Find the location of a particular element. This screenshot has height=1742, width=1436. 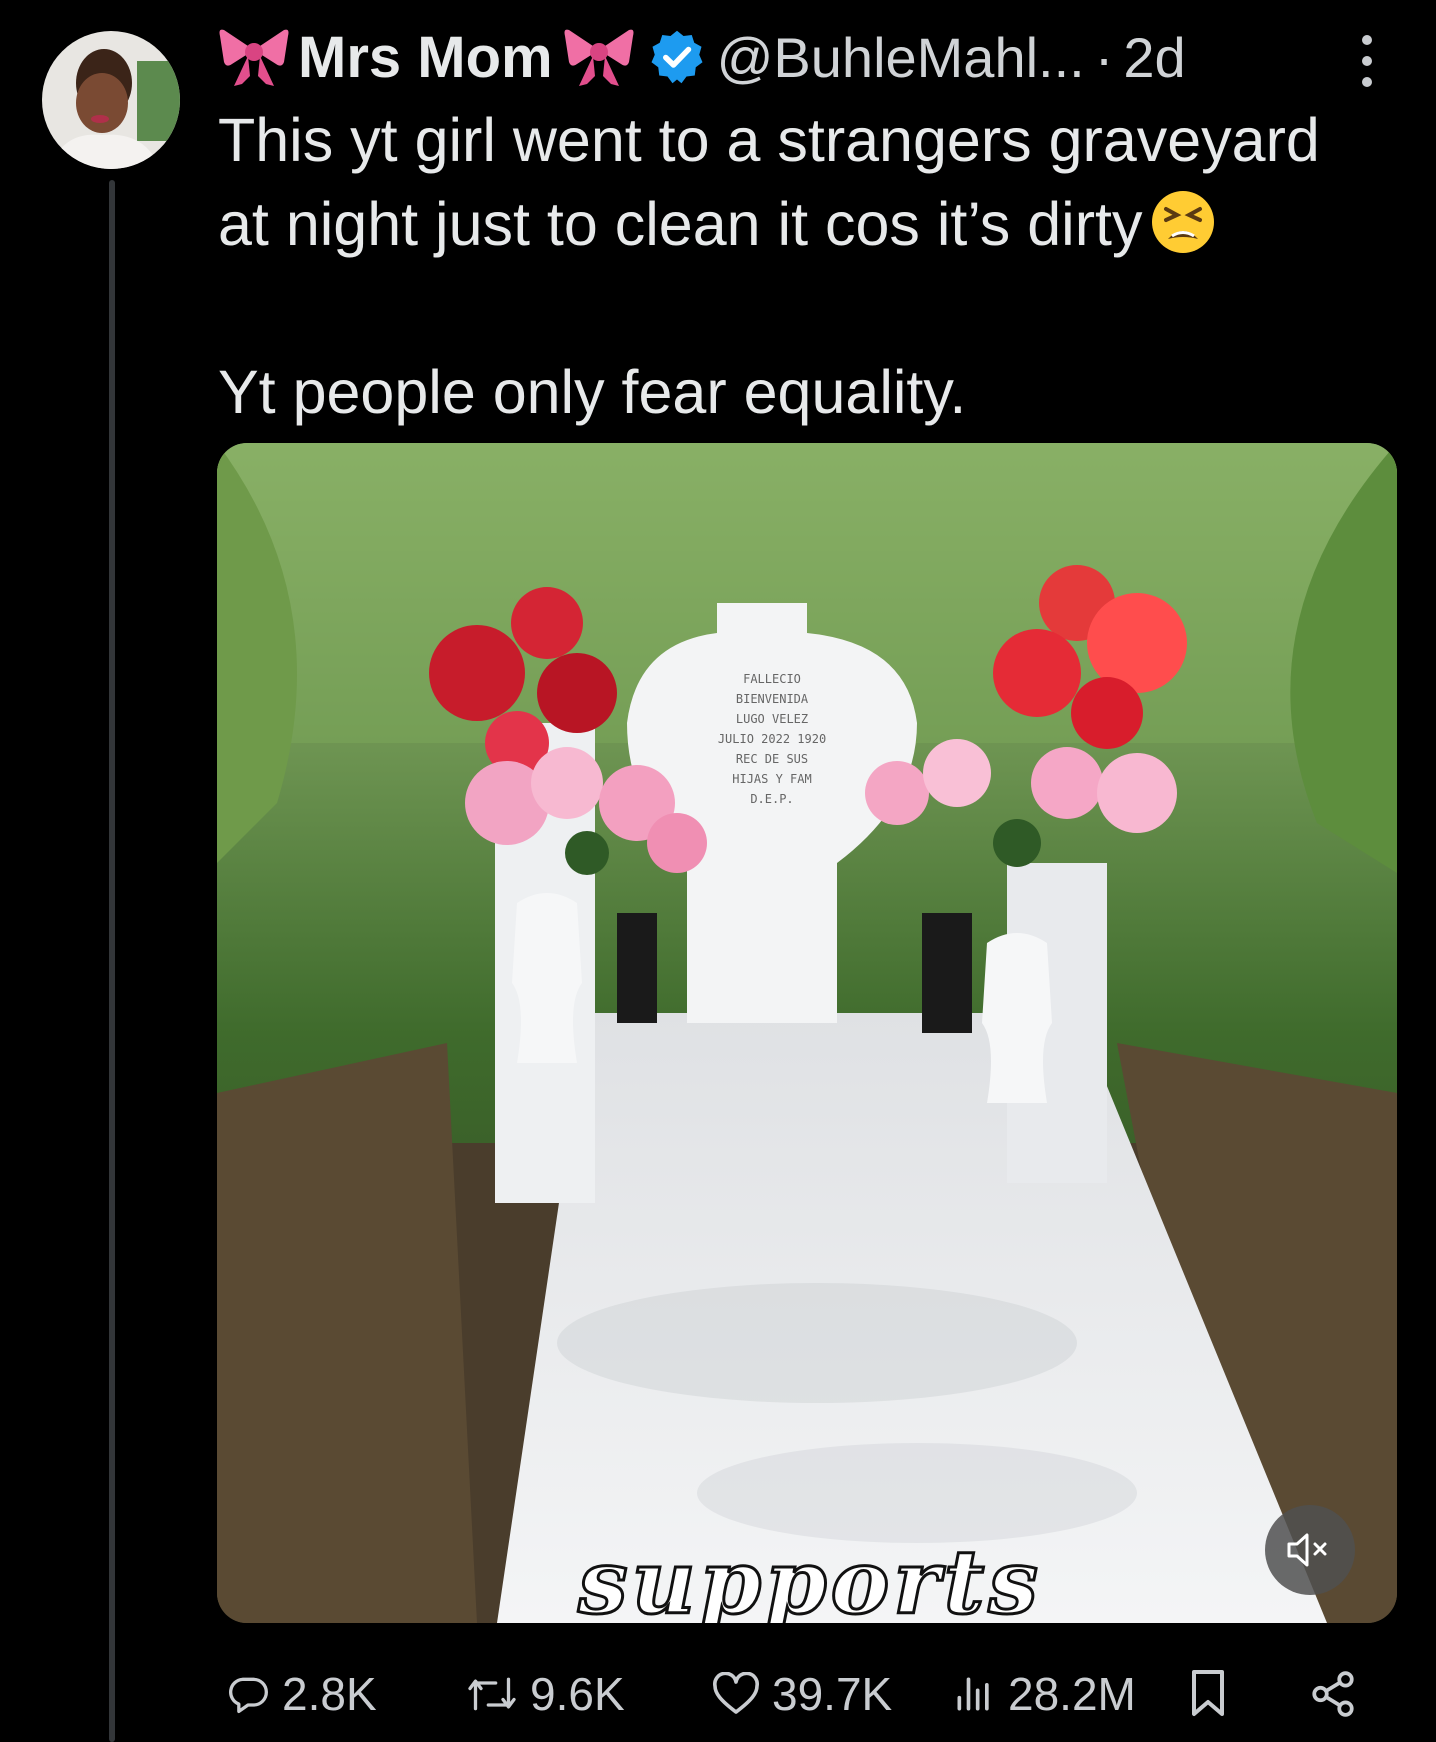

like-button: 39.7K is located at coordinates (802, 1694).